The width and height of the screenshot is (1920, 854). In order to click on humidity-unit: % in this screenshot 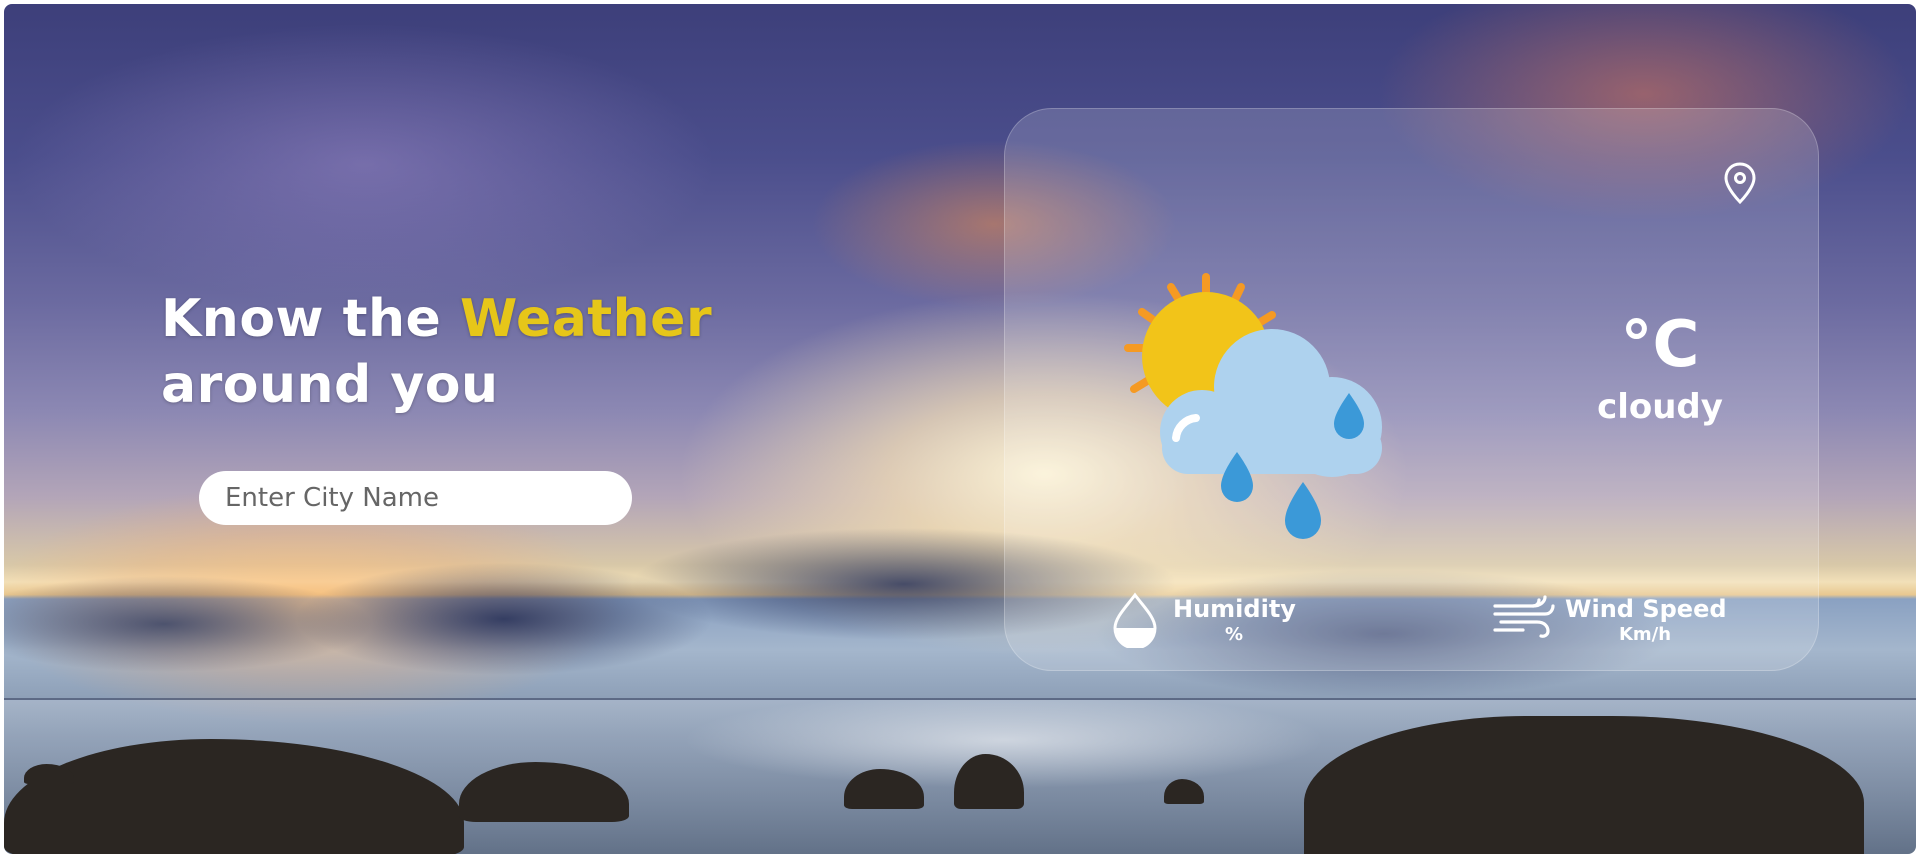, I will do `click(1234, 634)`.